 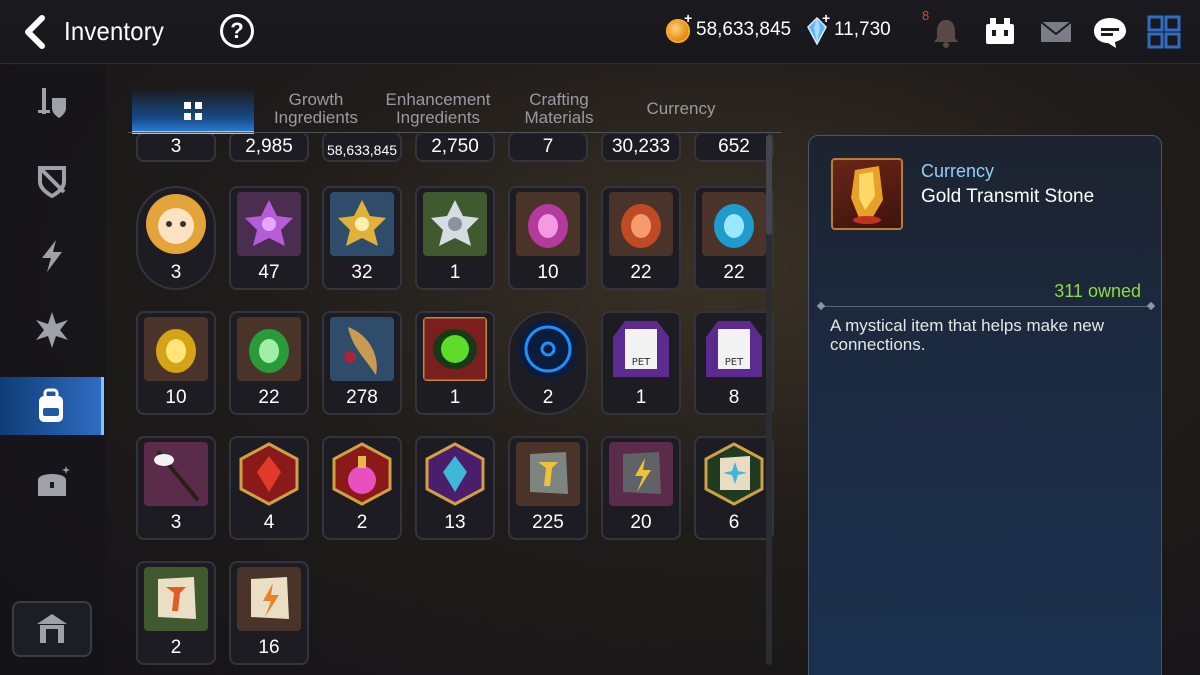 What do you see at coordinates (316, 111) in the screenshot?
I see `tab-growth-ingredients: Growth Ingredients` at bounding box center [316, 111].